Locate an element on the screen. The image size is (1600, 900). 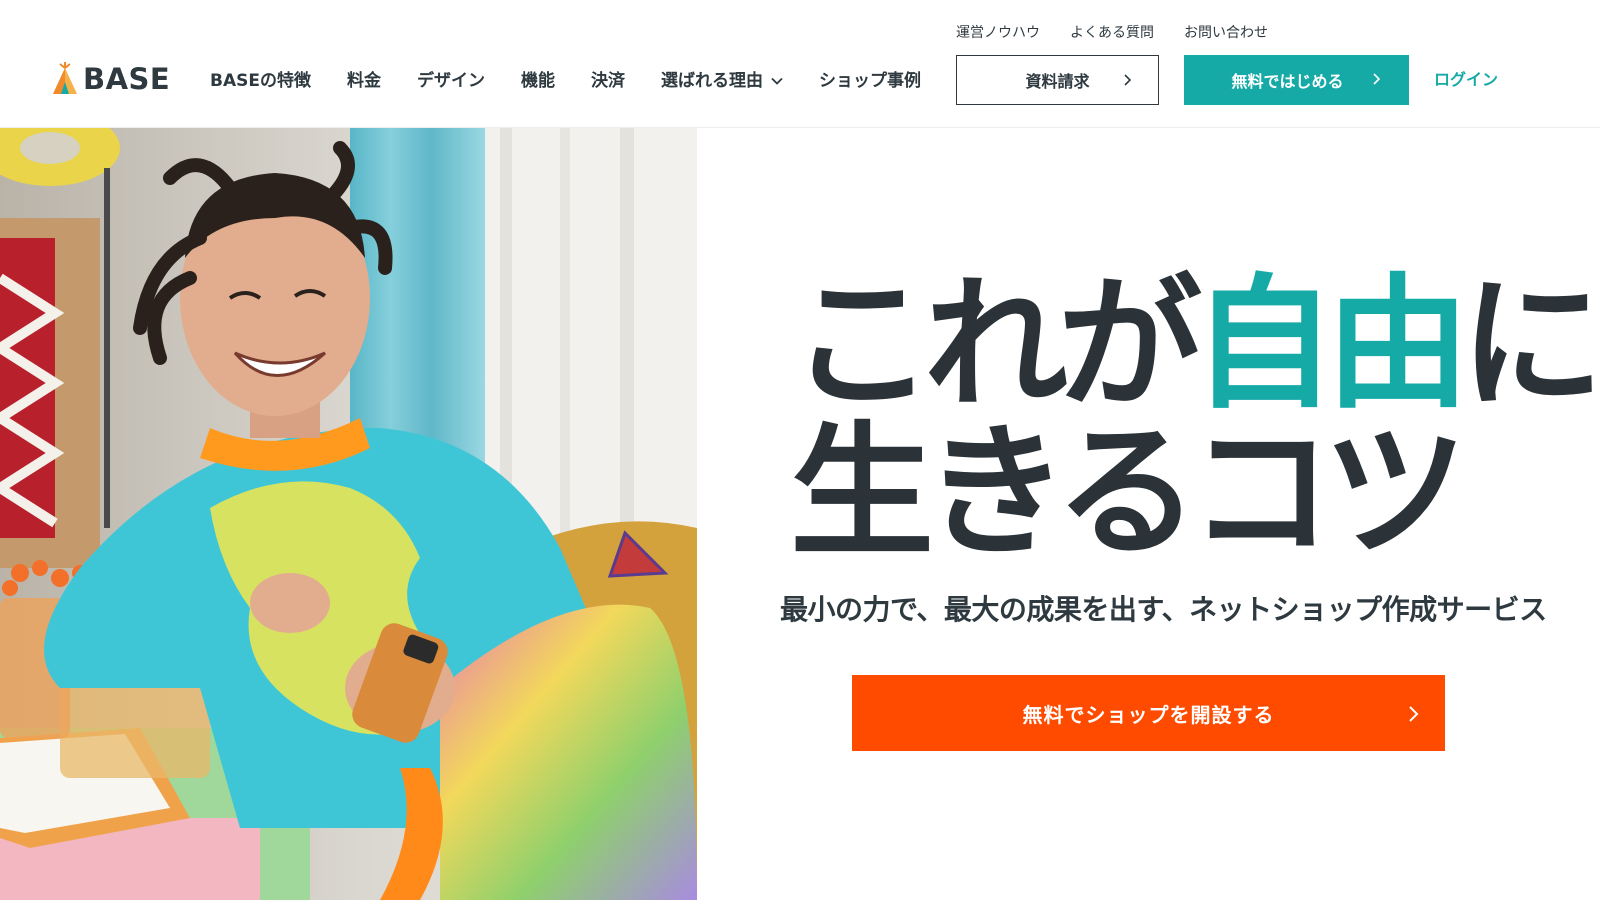
headline-accent: 自由 is located at coordinates (1331, 344).